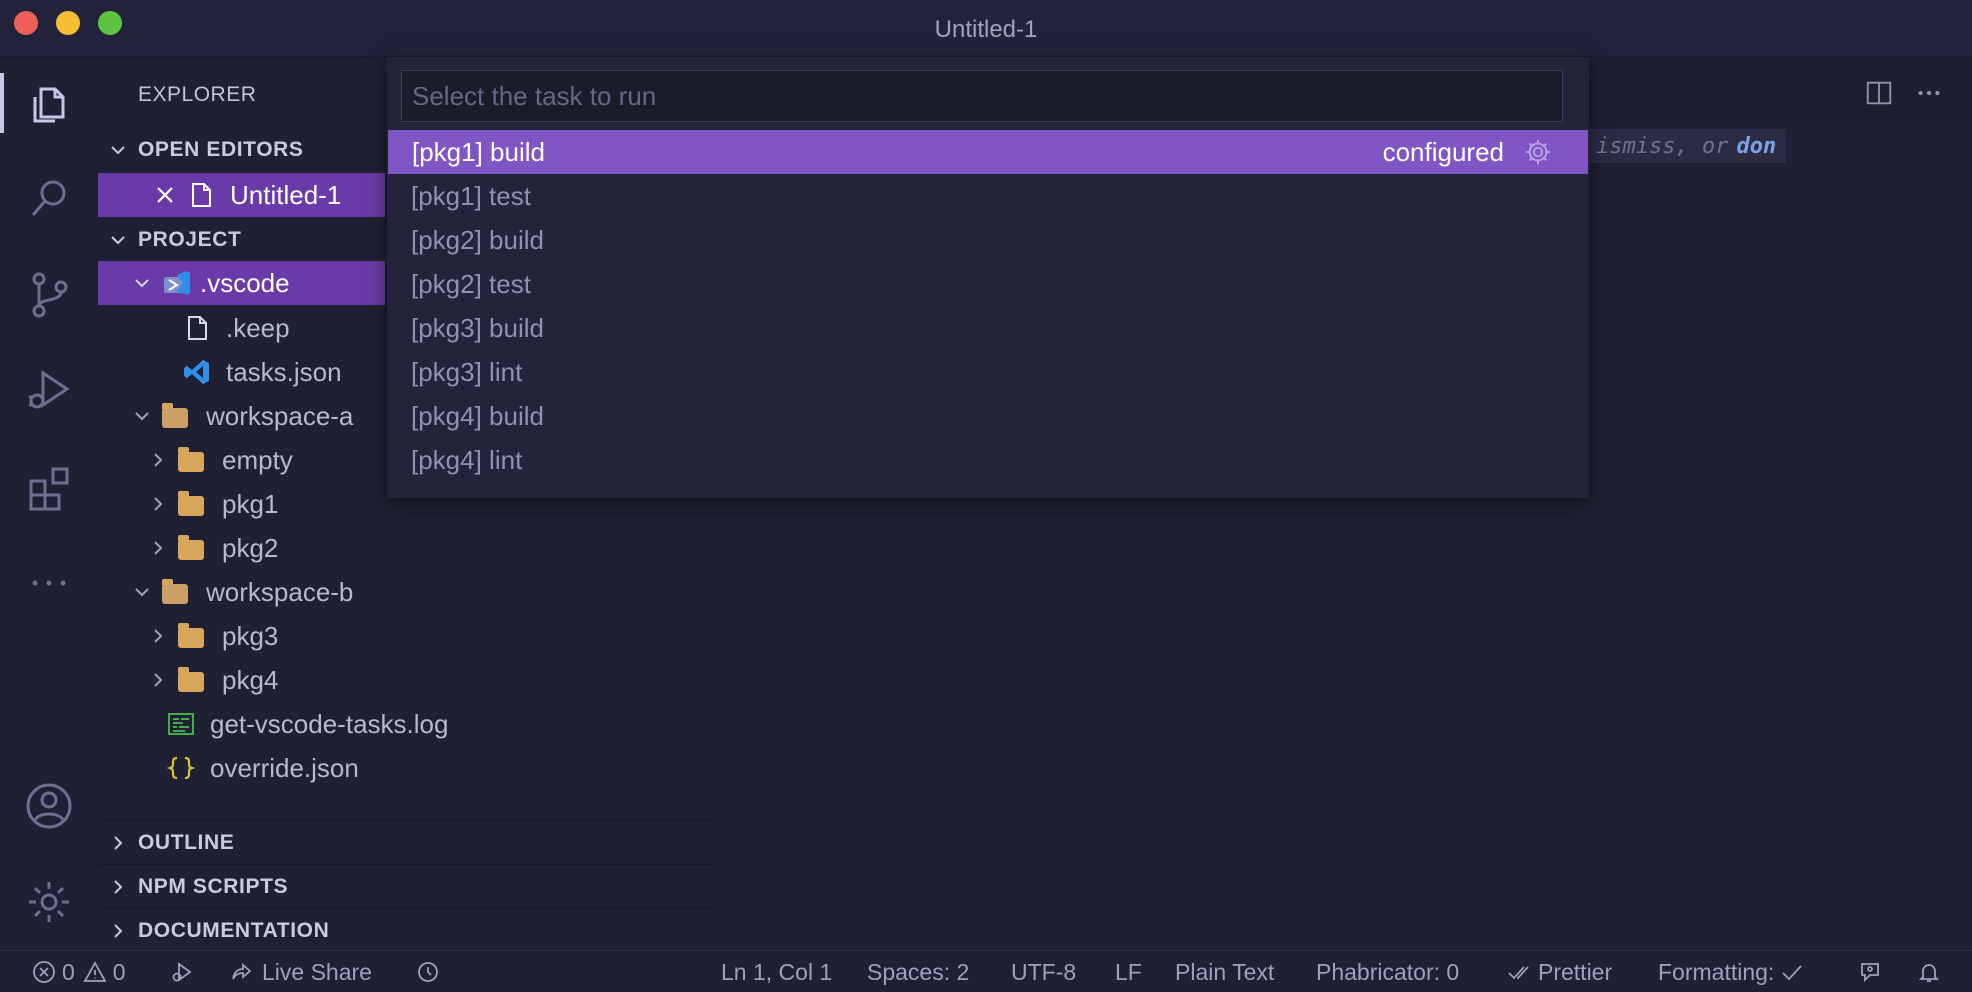 The height and width of the screenshot is (992, 1972). I want to click on outline-section: OUTLINE, so click(405, 842).